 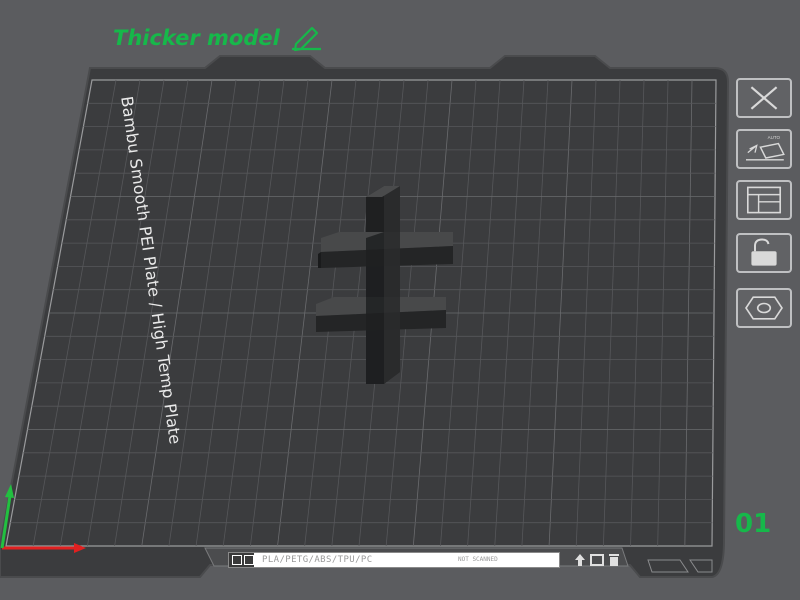 What do you see at coordinates (237, 560) in the screenshot?
I see `grid-icon` at bounding box center [237, 560].